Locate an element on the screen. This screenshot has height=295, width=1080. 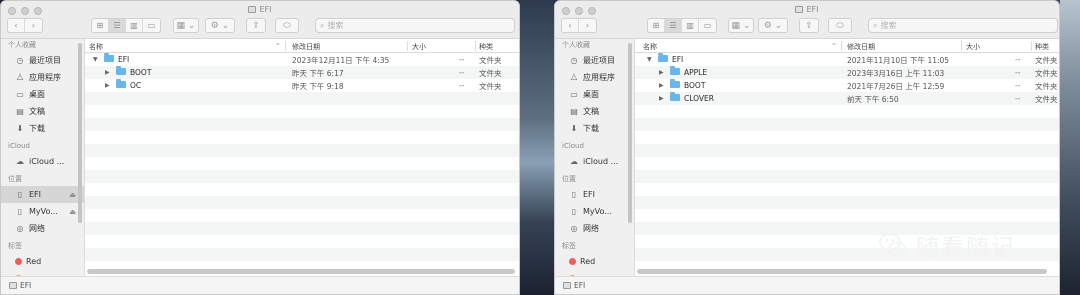
file-kind: 文件夹 is located at coordinates (1046, 73).